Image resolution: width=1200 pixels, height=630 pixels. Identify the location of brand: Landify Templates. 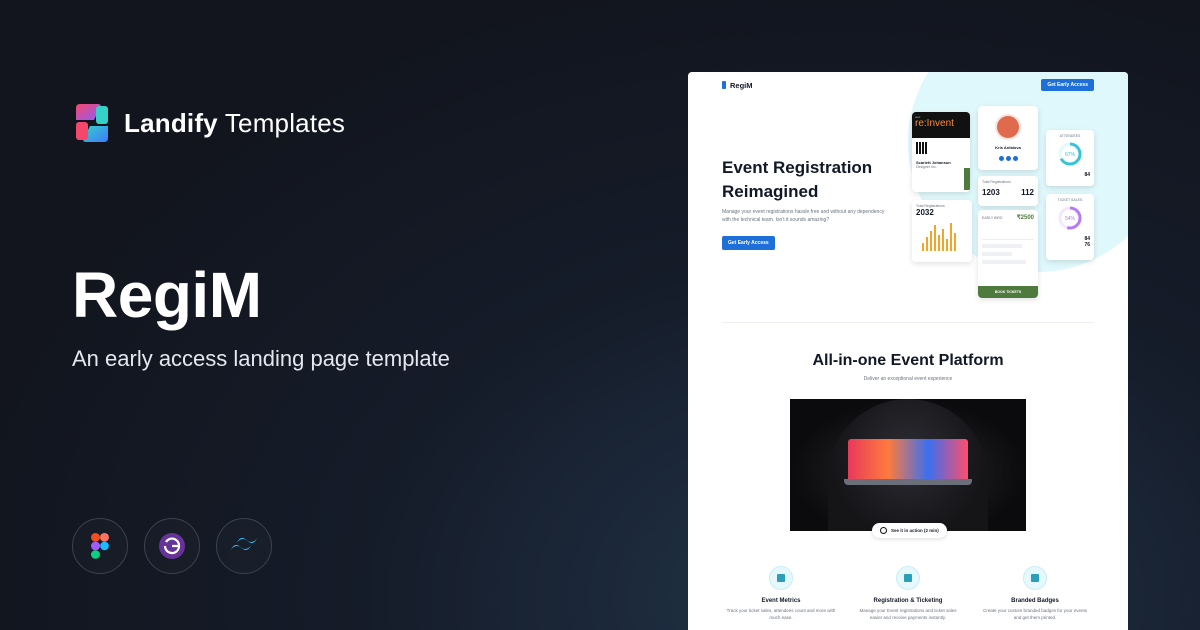
(208, 123).